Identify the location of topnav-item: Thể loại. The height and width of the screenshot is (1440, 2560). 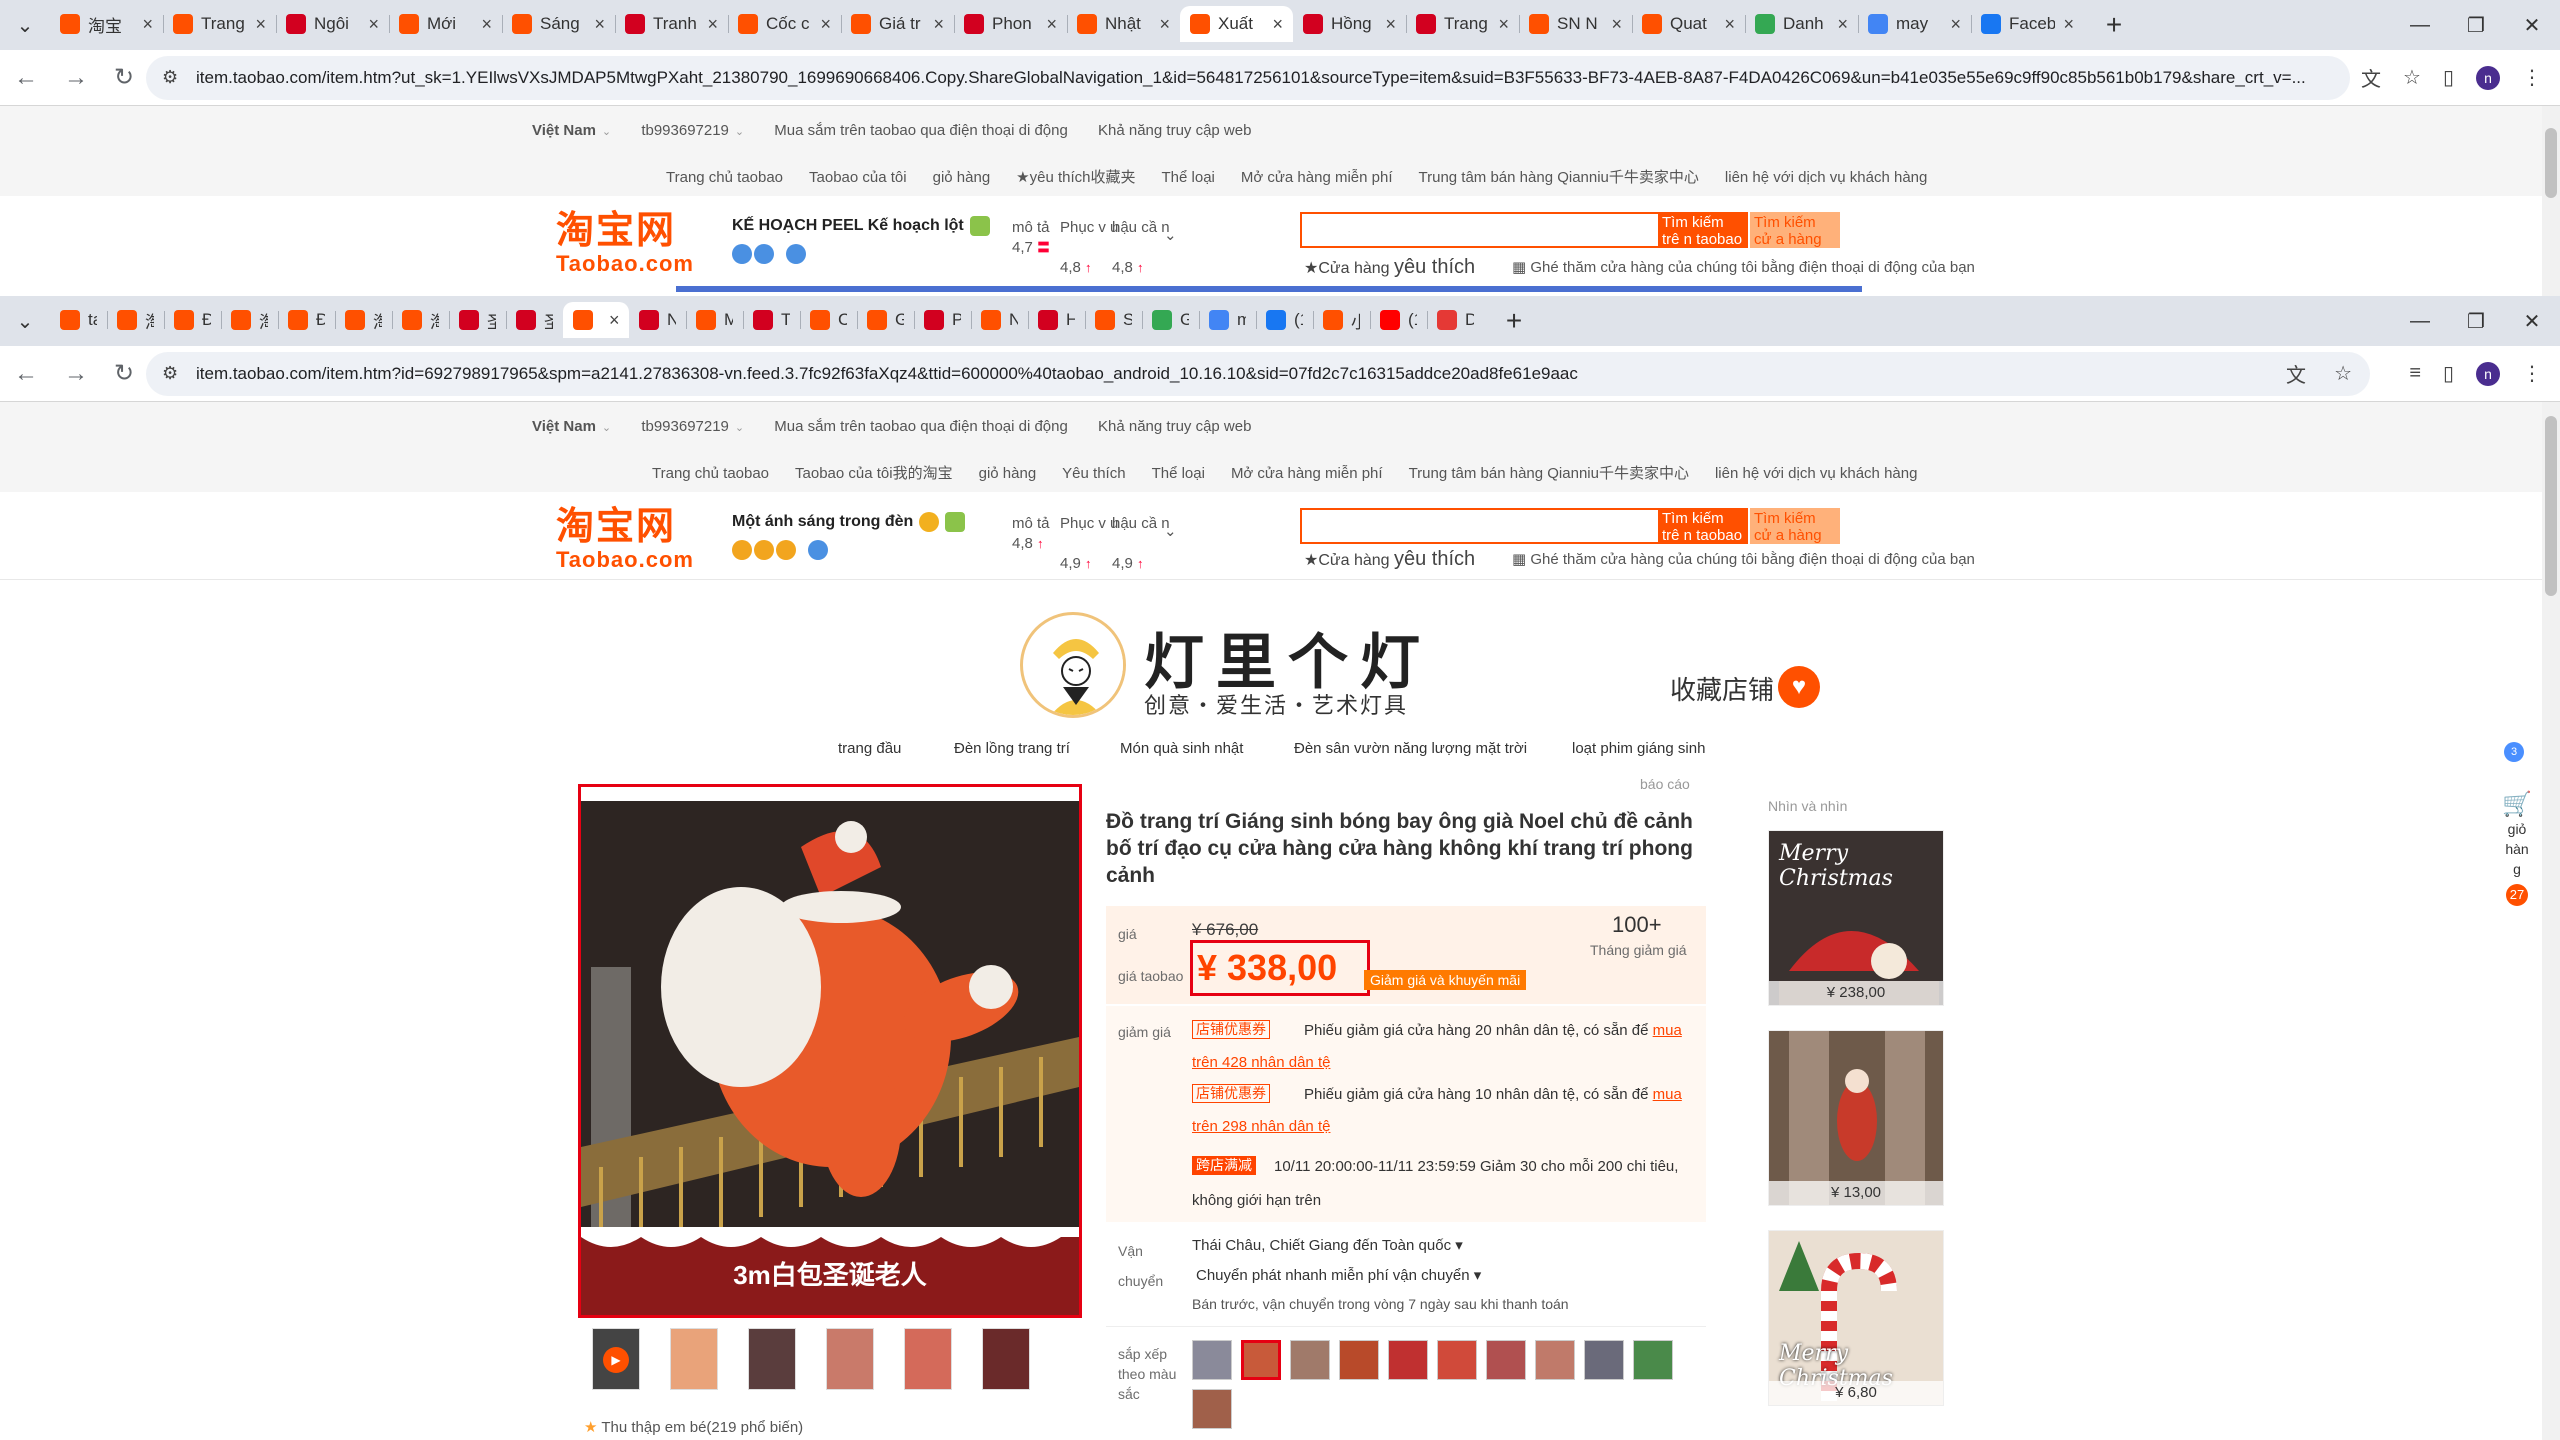
(1188, 177).